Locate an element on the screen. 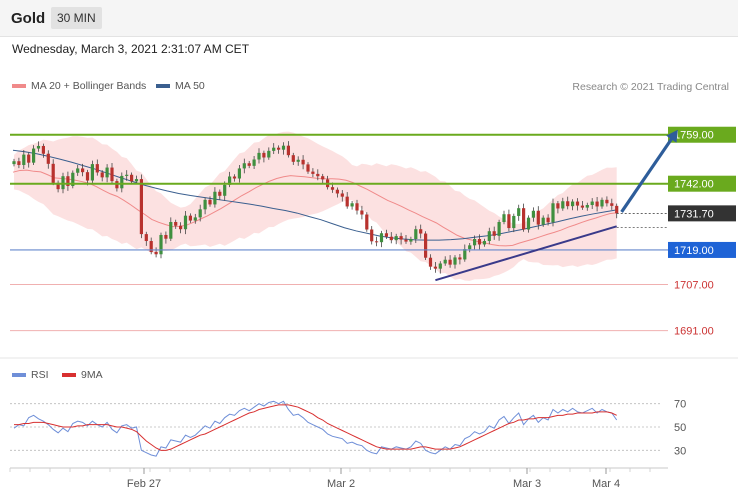 This screenshot has height=500, width=738. level-1759.00: 1759.00 is located at coordinates (373, 134).